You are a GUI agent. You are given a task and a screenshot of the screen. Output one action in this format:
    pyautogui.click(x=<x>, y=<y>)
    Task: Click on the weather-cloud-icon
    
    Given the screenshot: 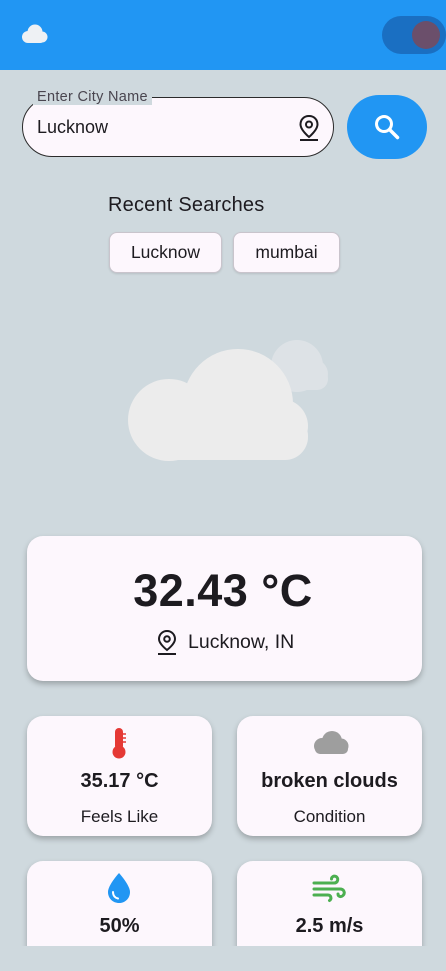 What is the action you would take?
    pyautogui.click(x=228, y=400)
    